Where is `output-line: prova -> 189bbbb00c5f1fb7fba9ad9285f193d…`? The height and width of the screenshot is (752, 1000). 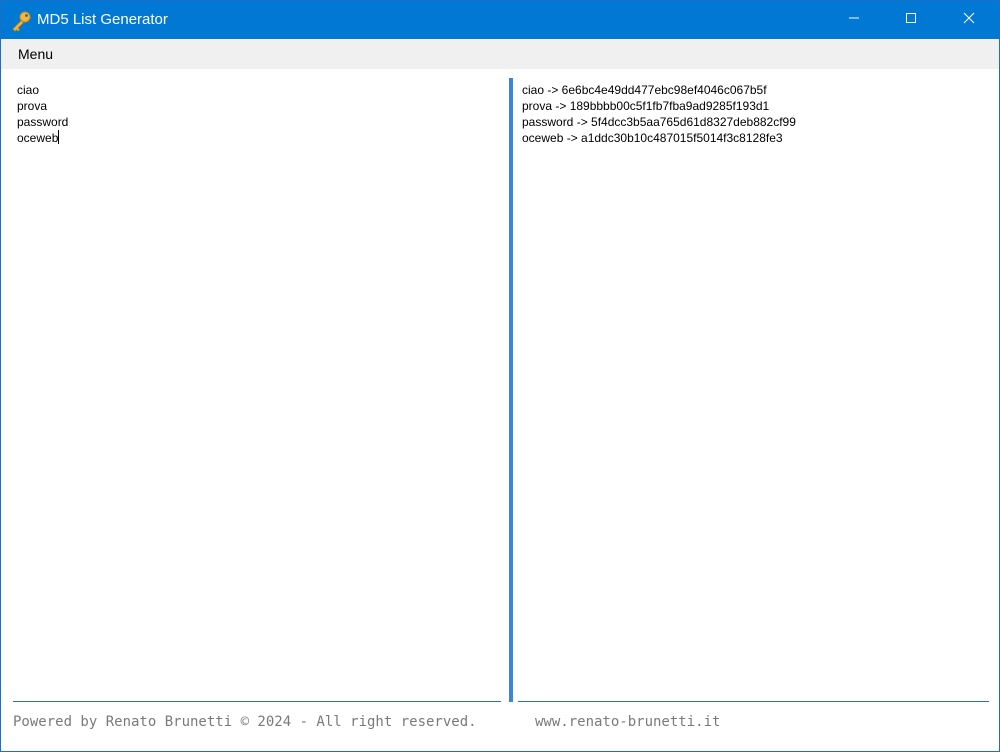 output-line: prova -> 189bbbb00c5f1fb7fba9ad9285f193d… is located at coordinates (646, 106).